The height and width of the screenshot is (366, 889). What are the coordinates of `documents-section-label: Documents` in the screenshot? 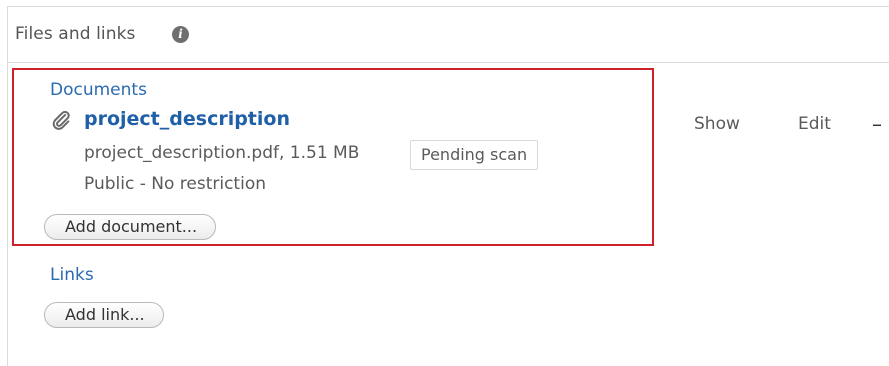 It's located at (98, 90).